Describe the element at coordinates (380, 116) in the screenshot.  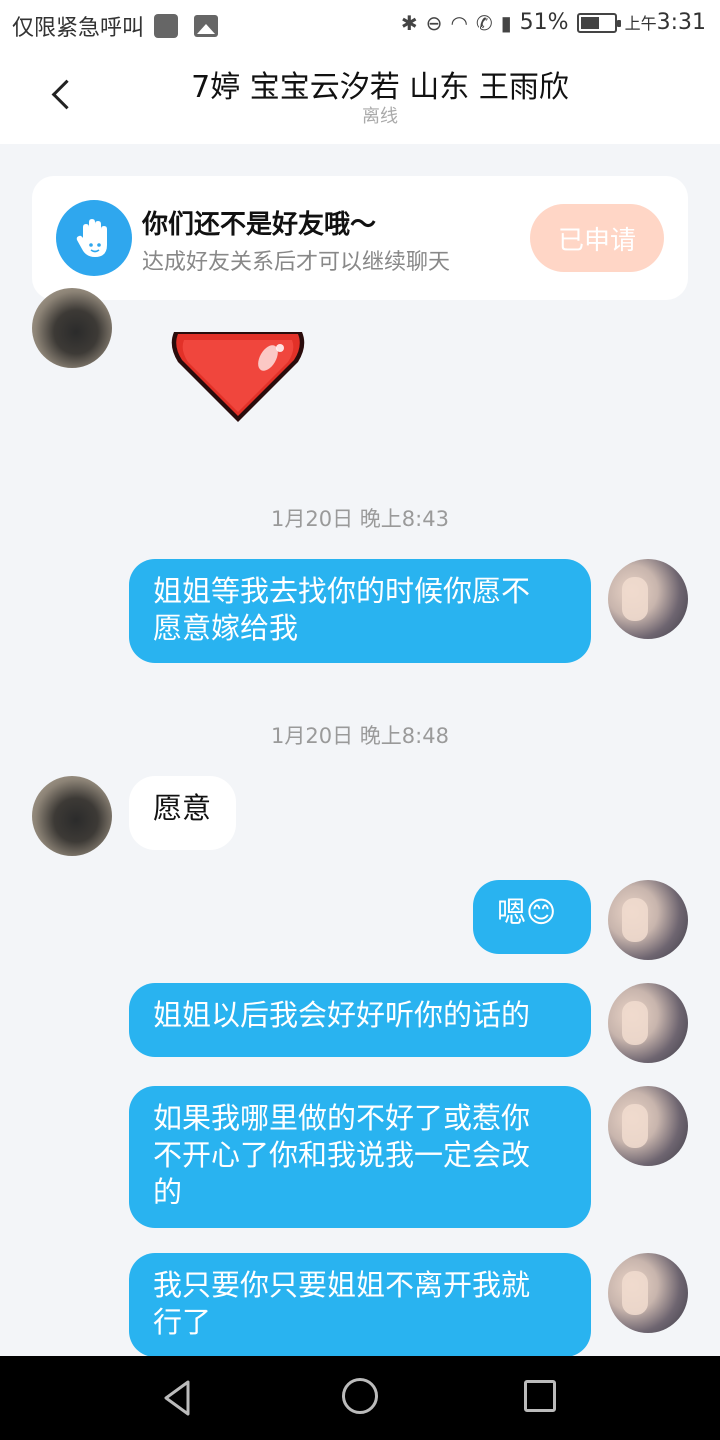
I see `online-status: 离线` at that location.